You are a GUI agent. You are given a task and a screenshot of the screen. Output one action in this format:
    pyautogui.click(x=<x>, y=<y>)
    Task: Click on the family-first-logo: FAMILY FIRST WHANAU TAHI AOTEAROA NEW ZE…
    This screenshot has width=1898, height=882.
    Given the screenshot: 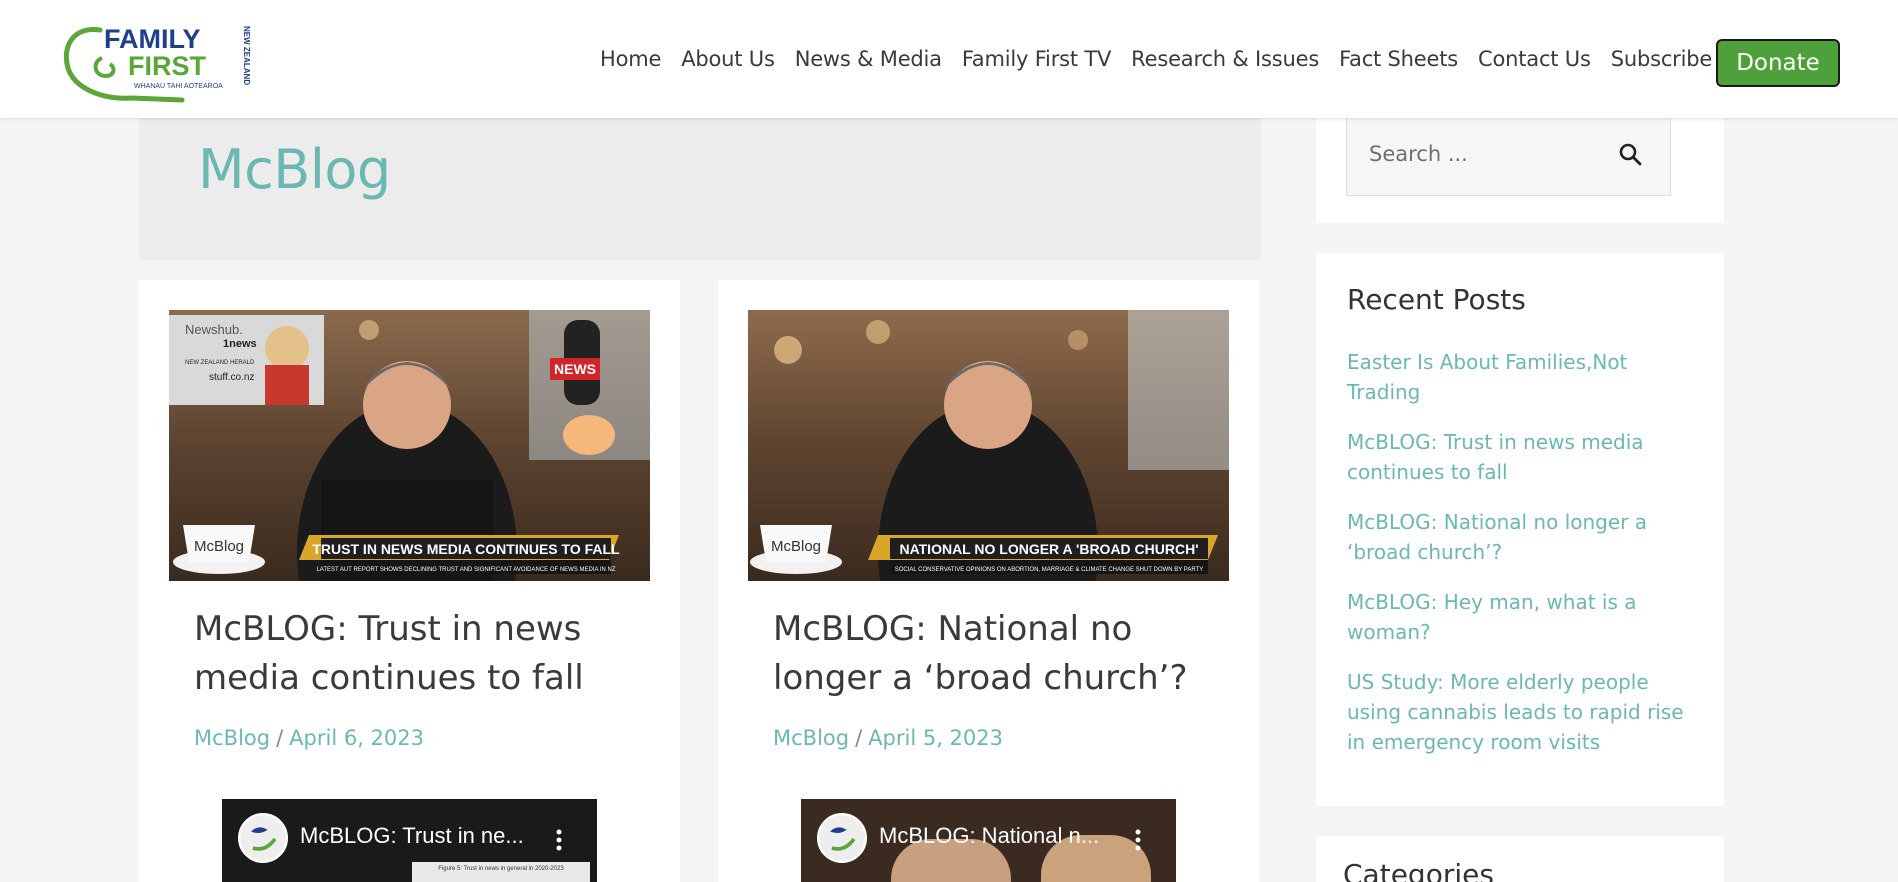 What is the action you would take?
    pyautogui.click(x=157, y=62)
    